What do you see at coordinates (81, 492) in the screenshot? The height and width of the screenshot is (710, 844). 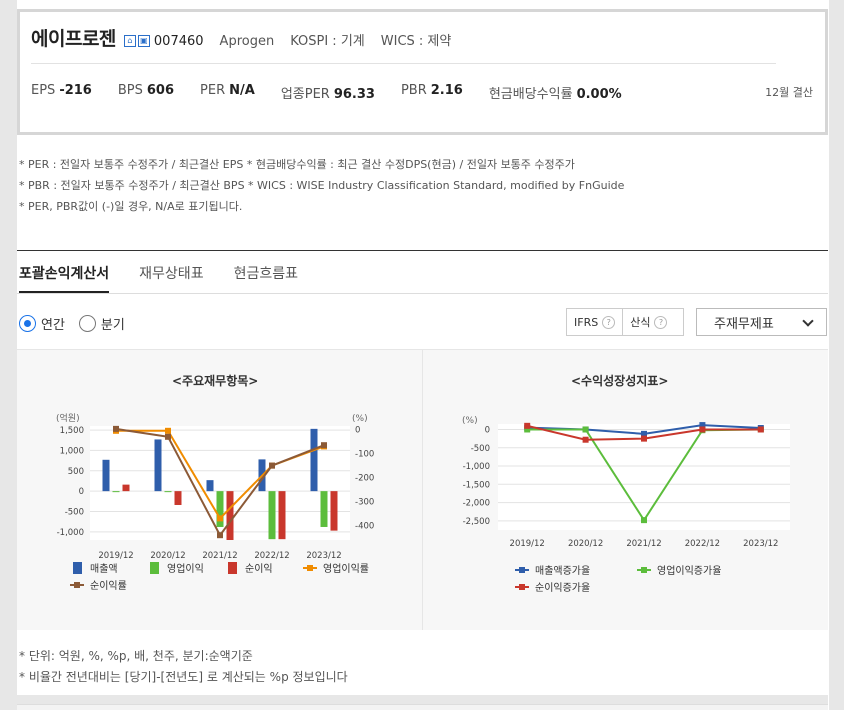 I see `y-tick-label: 0` at bounding box center [81, 492].